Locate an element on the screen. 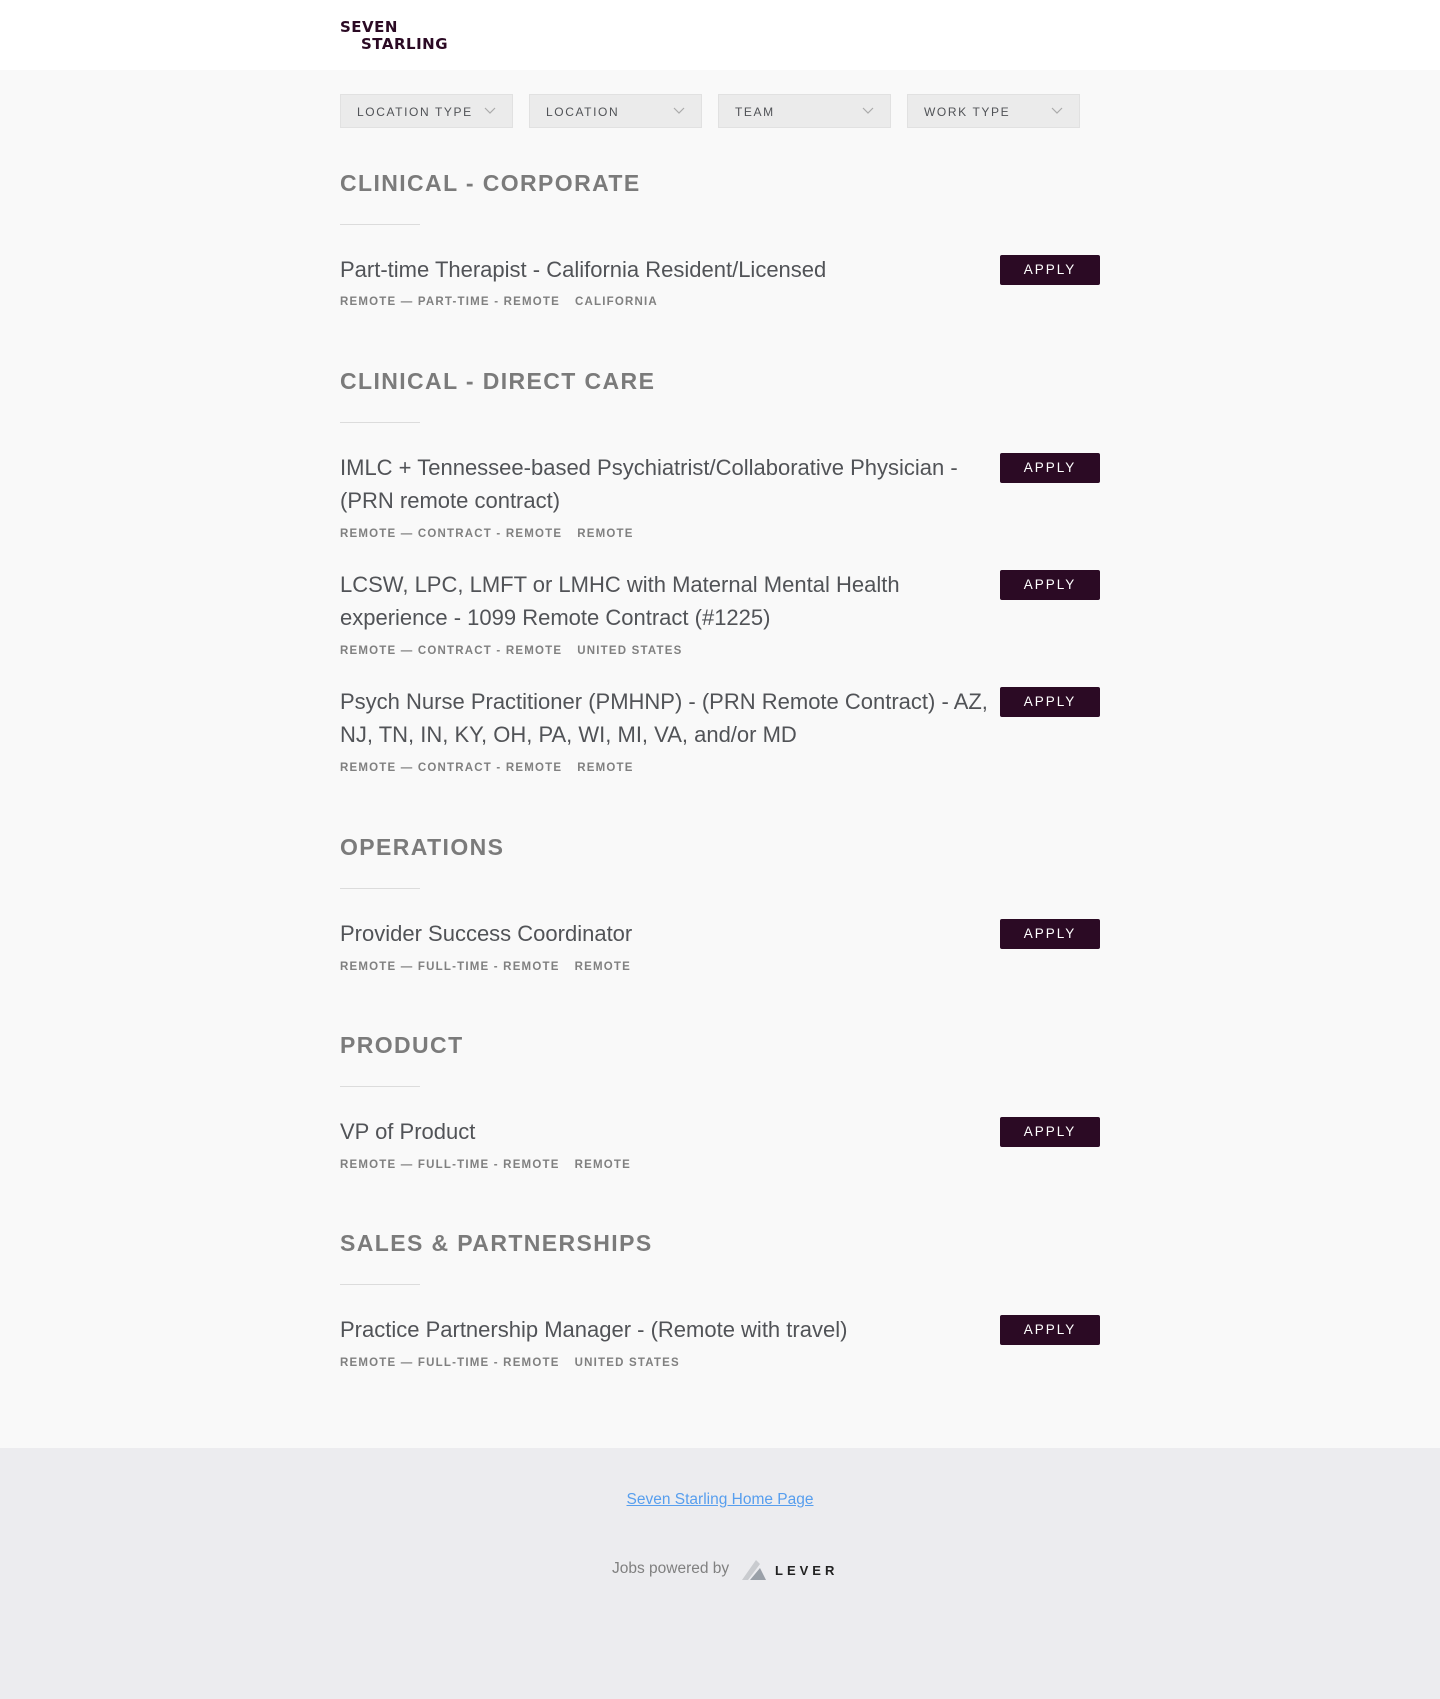 The height and width of the screenshot is (1699, 1440). powered-by-text: Jobs powered by is located at coordinates (671, 1568).